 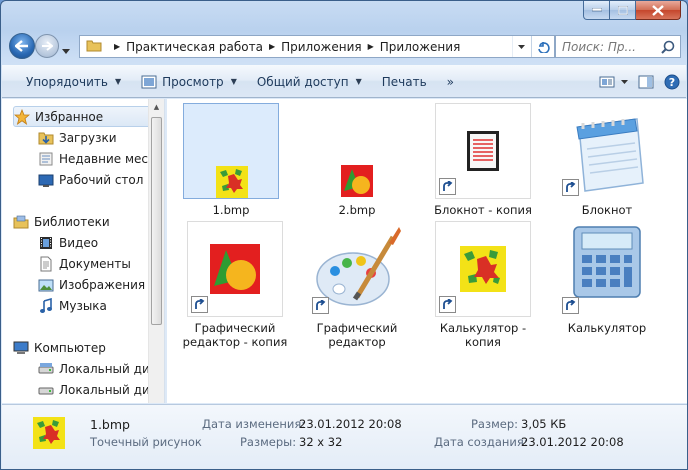 What do you see at coordinates (610, 155) in the screenshot?
I see `notepad-app-icon` at bounding box center [610, 155].